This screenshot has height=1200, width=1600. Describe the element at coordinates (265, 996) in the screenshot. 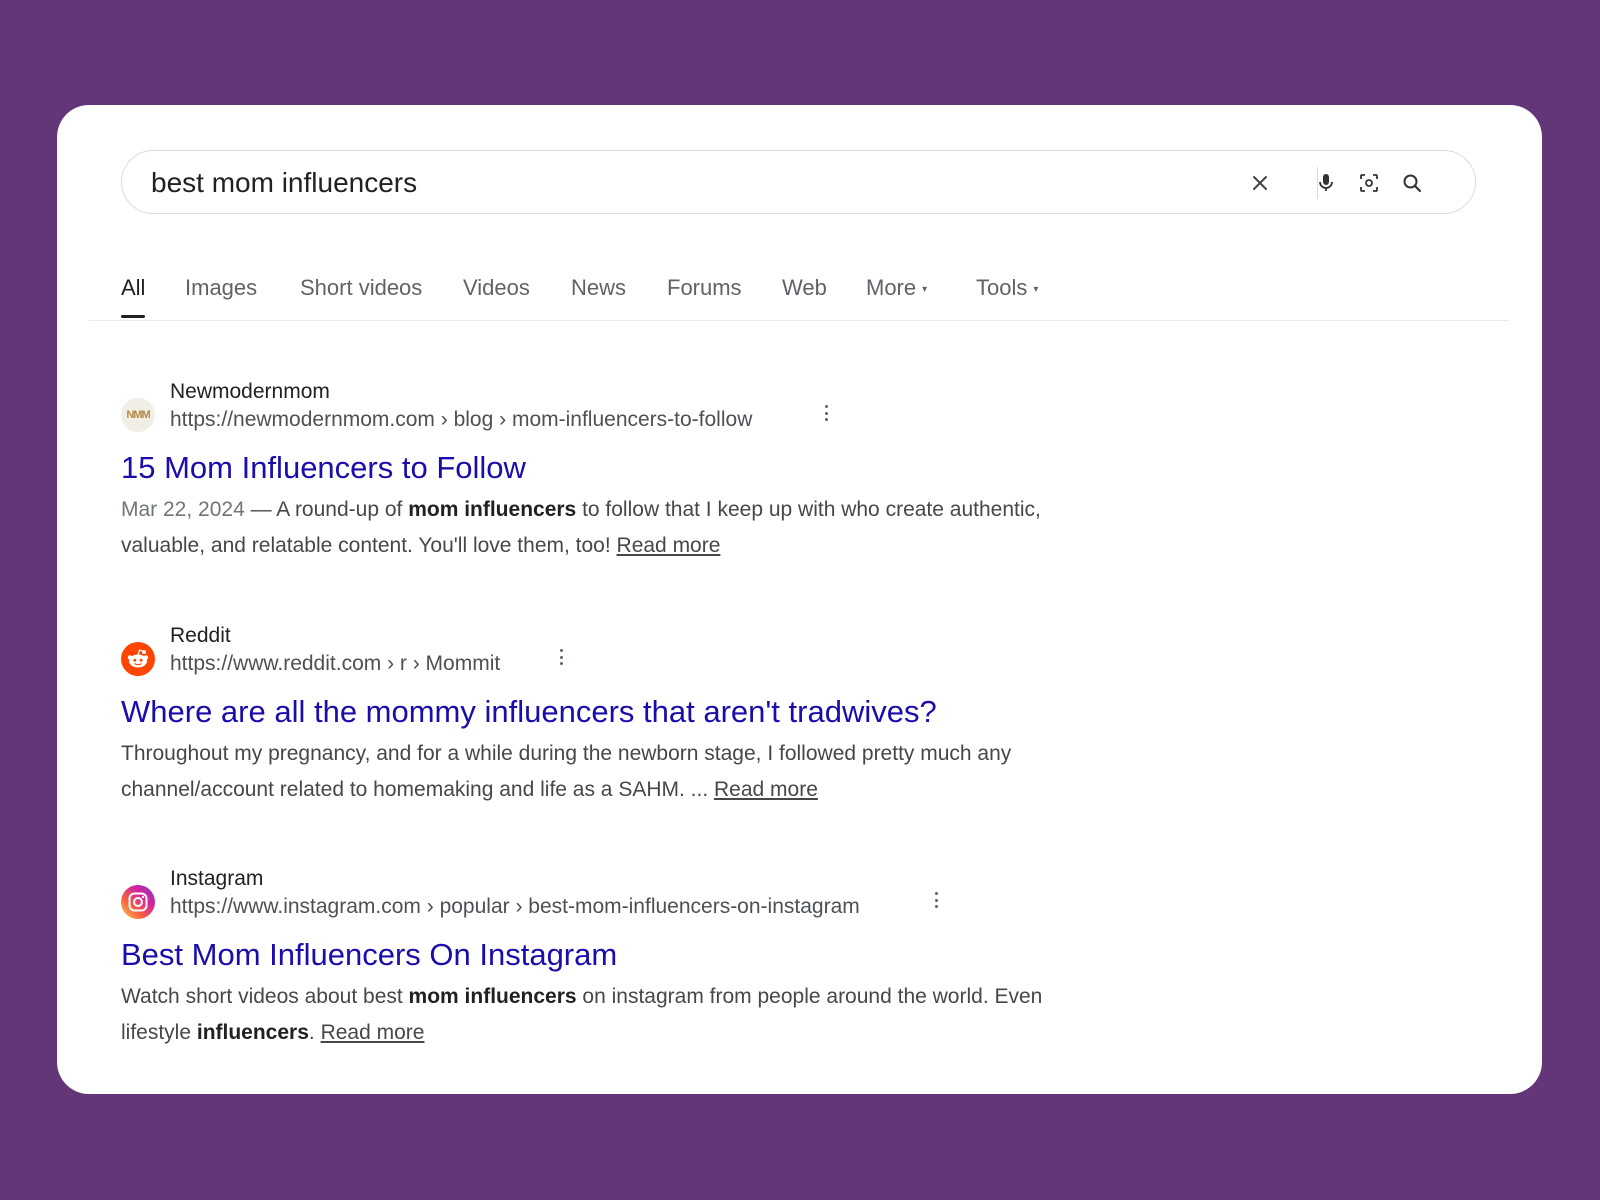

I see `snippet-text: Watch short videos about best` at that location.